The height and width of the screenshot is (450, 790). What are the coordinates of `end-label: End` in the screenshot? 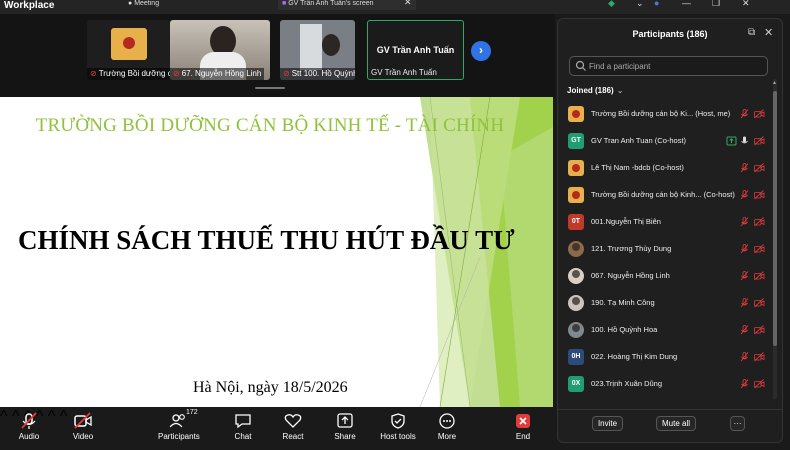 It's located at (523, 436).